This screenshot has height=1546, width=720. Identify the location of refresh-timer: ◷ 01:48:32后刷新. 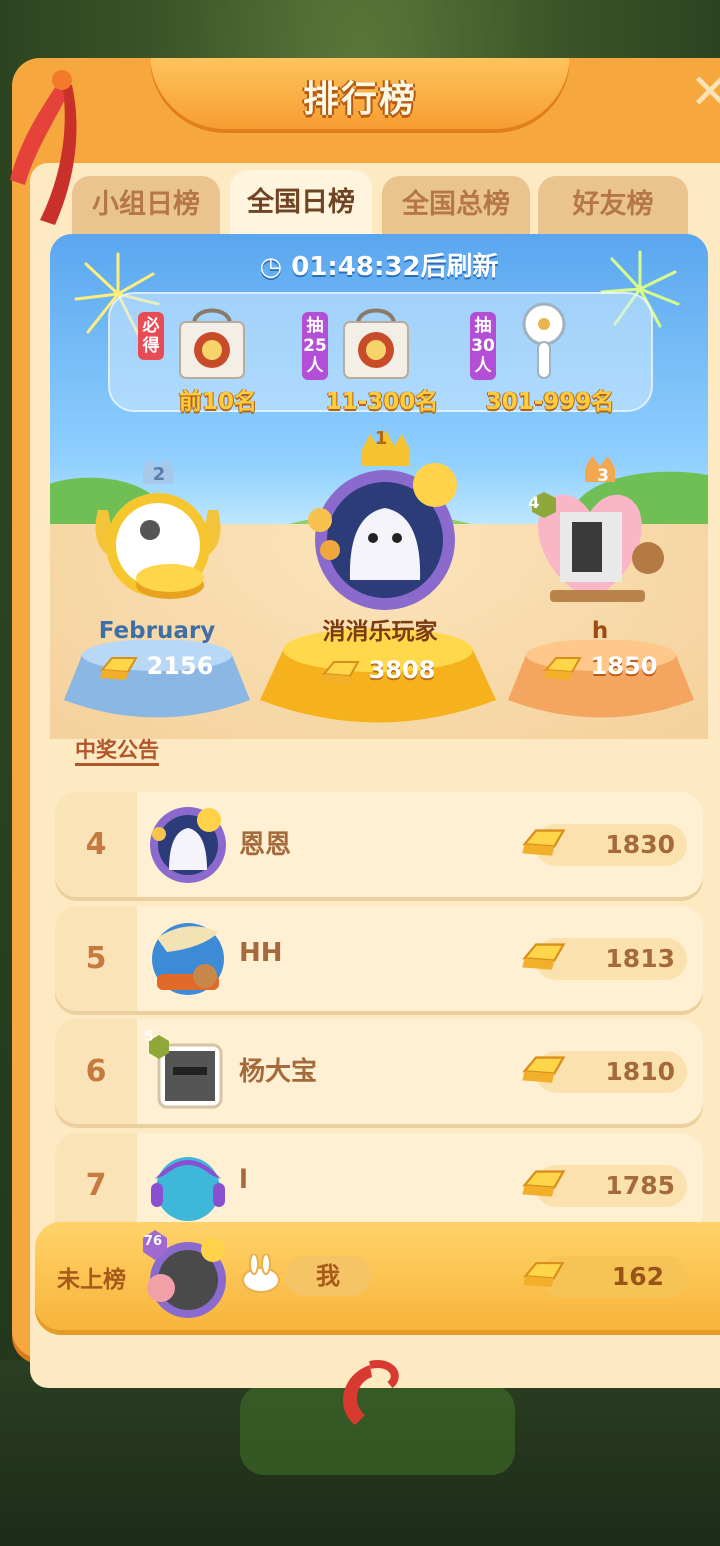
(379, 264).